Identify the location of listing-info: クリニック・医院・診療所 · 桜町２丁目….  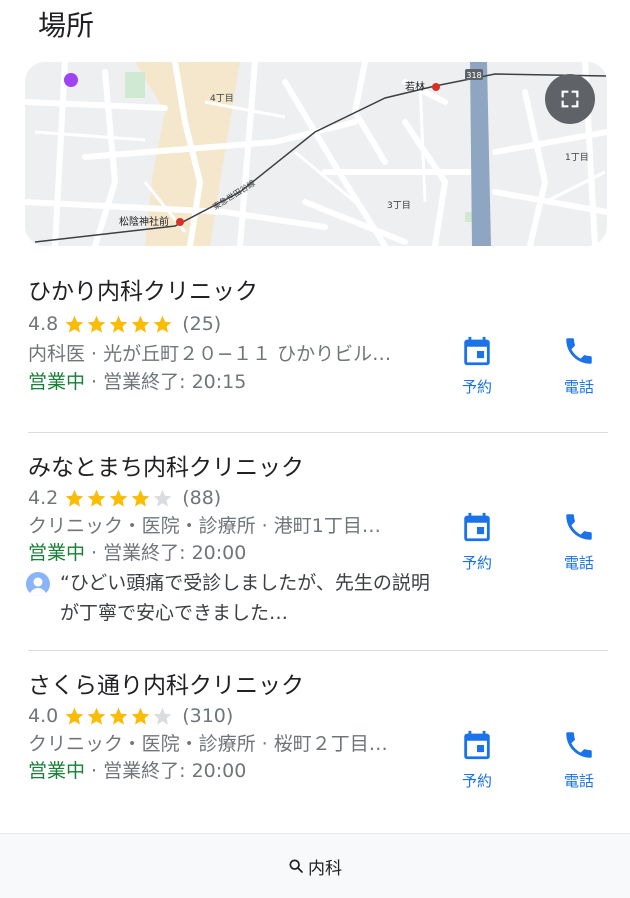
(208, 744).